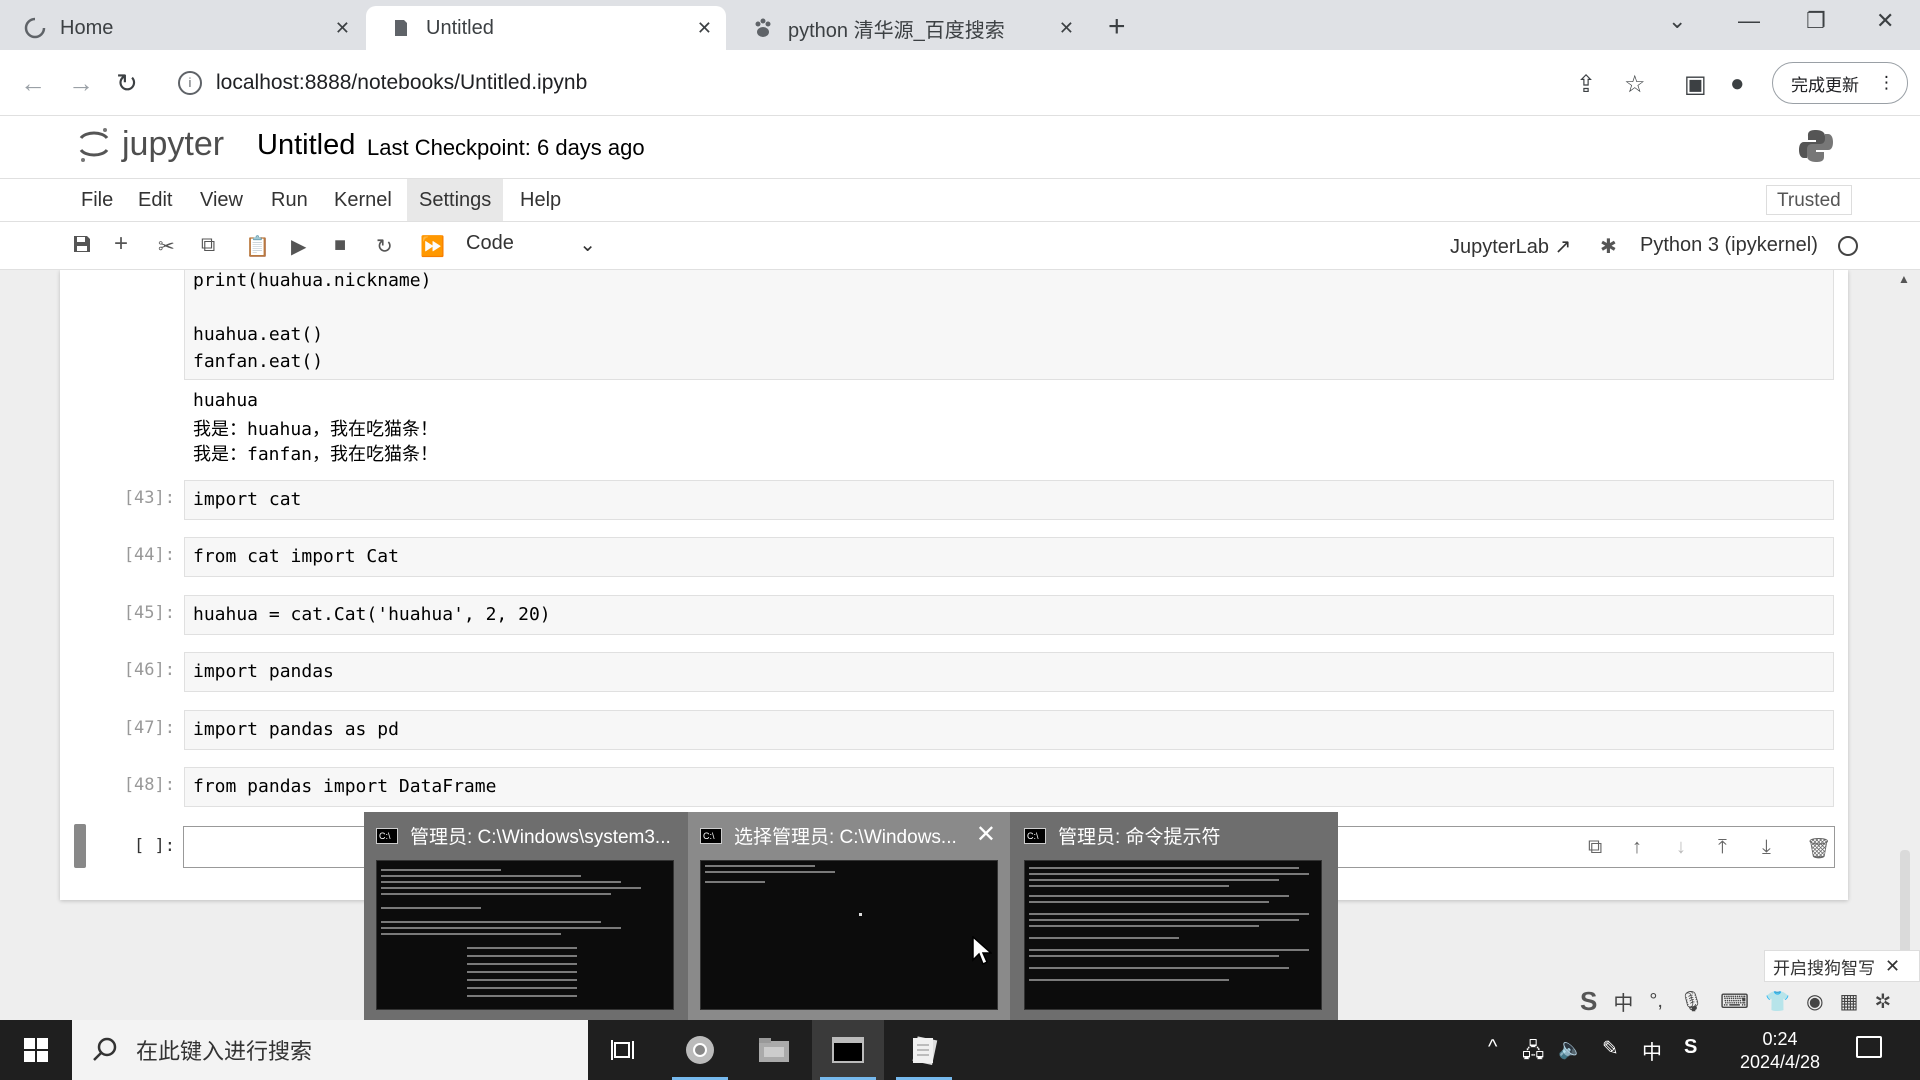 This screenshot has height=1080, width=1920. I want to click on insert-above-icon: ⤒, so click(1722, 847).